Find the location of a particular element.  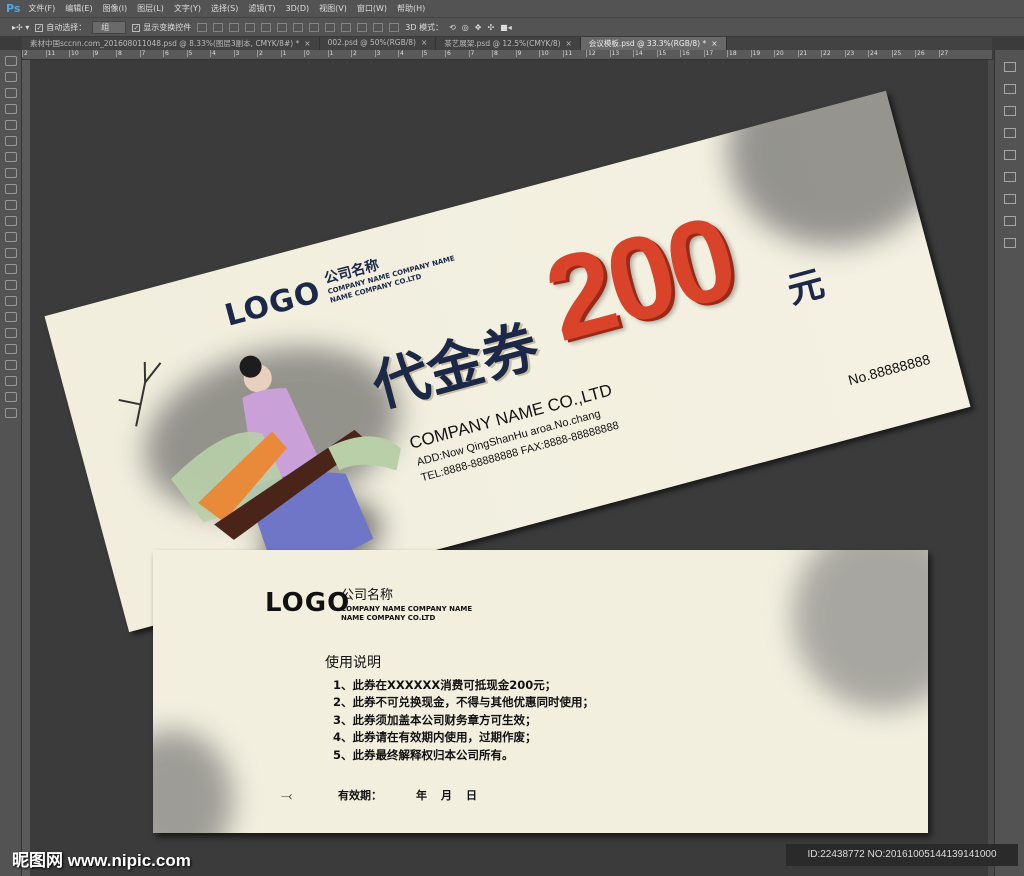

quick-mask-tool-icon is located at coordinates (10, 397).